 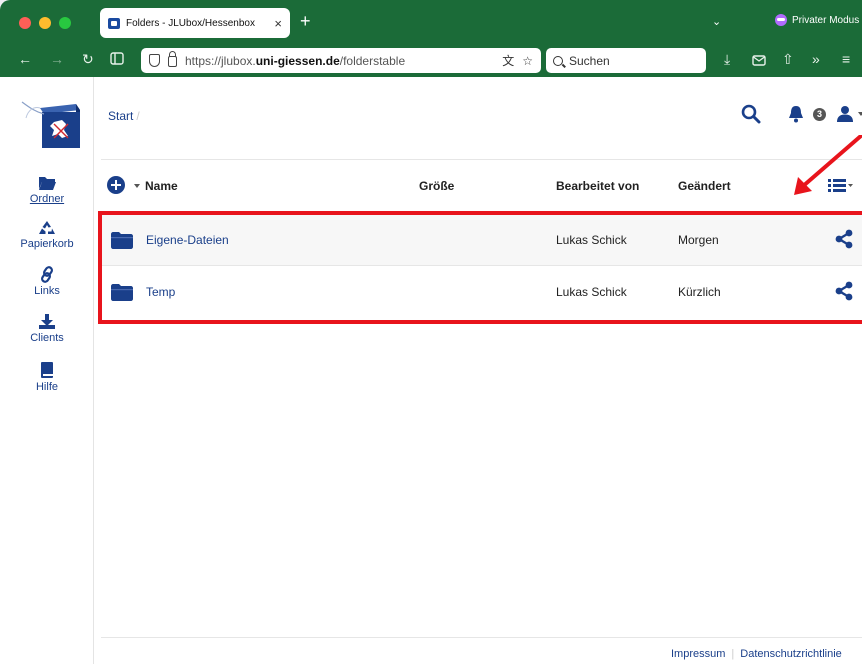 What do you see at coordinates (47, 291) in the screenshot?
I see `sidebar-item-label: Links` at bounding box center [47, 291].